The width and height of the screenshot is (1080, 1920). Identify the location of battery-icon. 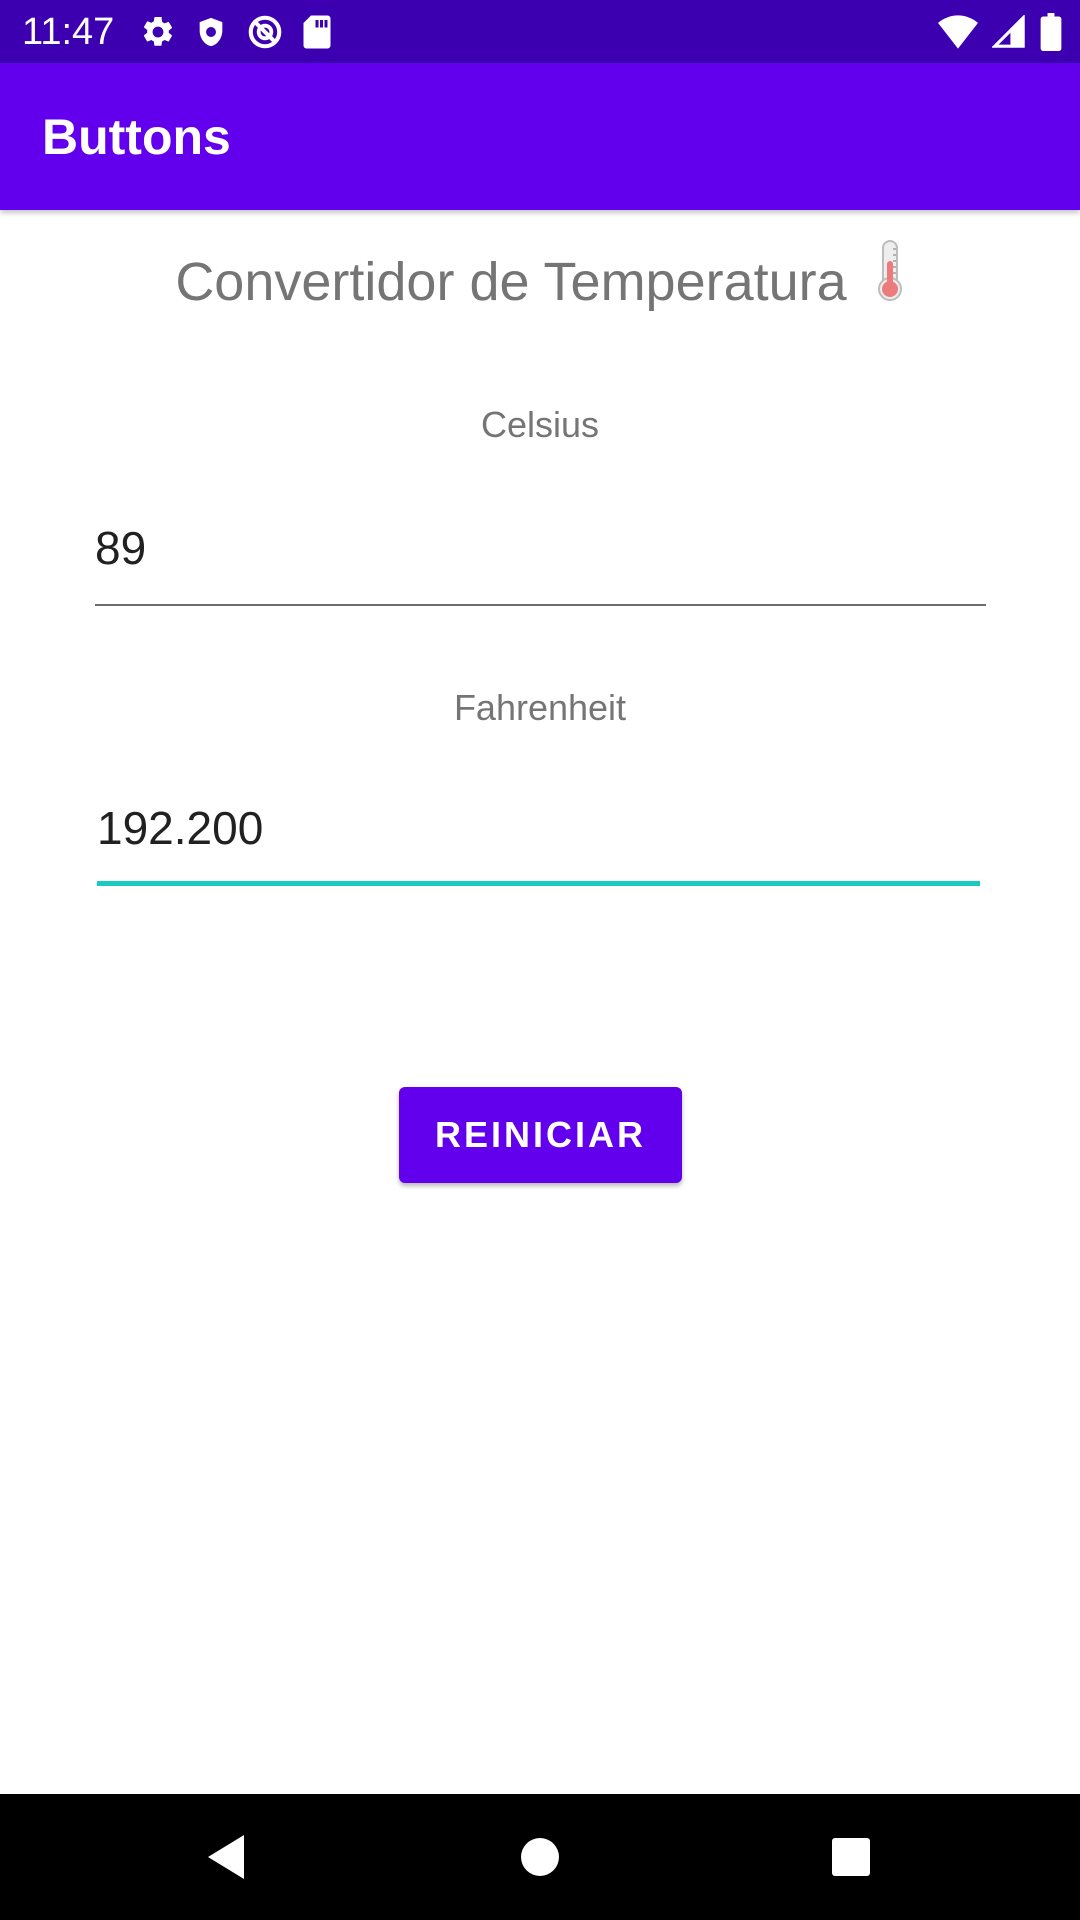
(1051, 32).